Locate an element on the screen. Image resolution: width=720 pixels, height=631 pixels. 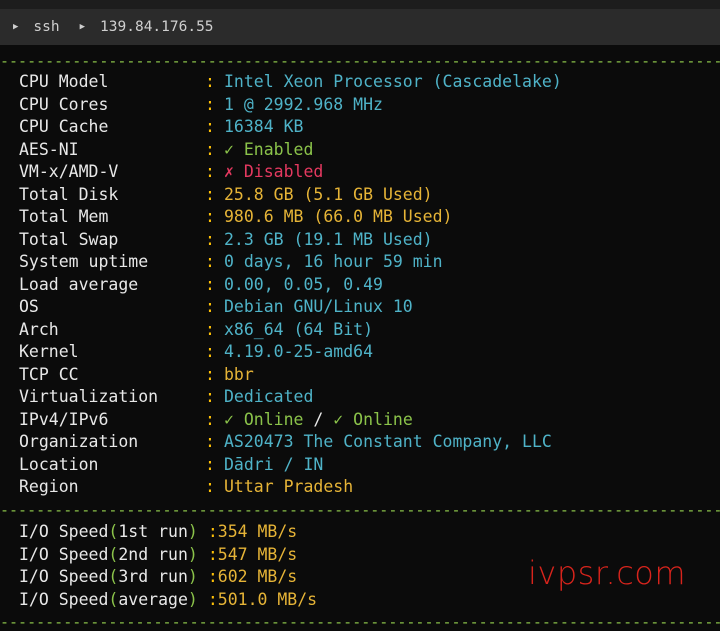
row-label: Total Disk is located at coordinates (69, 194).